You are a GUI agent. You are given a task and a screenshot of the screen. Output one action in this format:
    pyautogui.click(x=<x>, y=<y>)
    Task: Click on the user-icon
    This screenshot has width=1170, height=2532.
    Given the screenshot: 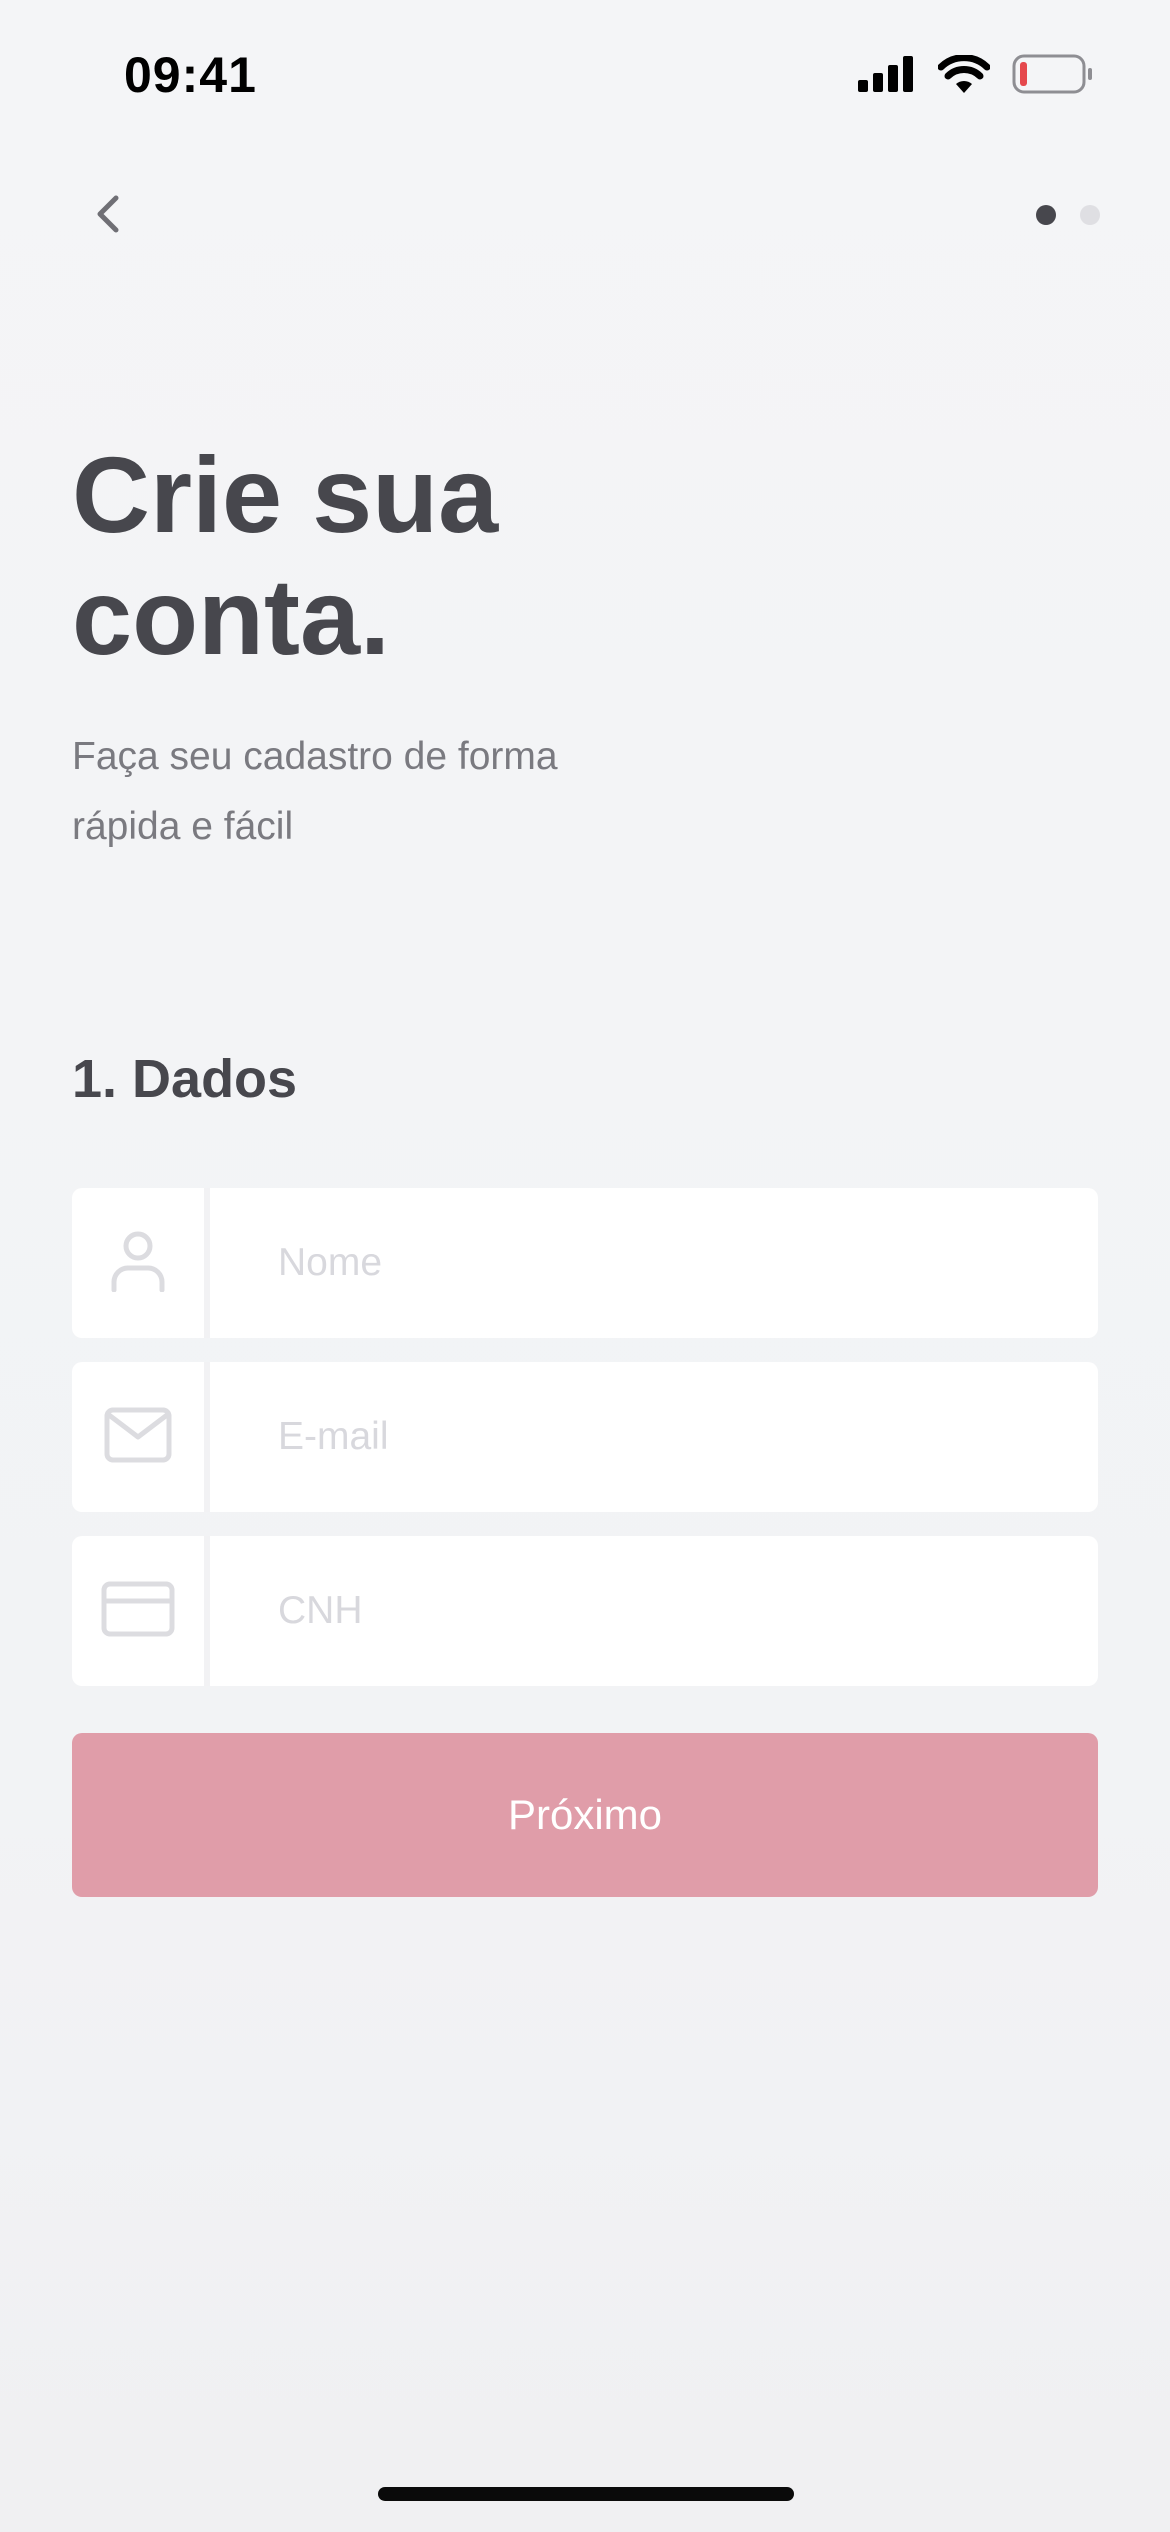 What is the action you would take?
    pyautogui.click(x=138, y=1263)
    